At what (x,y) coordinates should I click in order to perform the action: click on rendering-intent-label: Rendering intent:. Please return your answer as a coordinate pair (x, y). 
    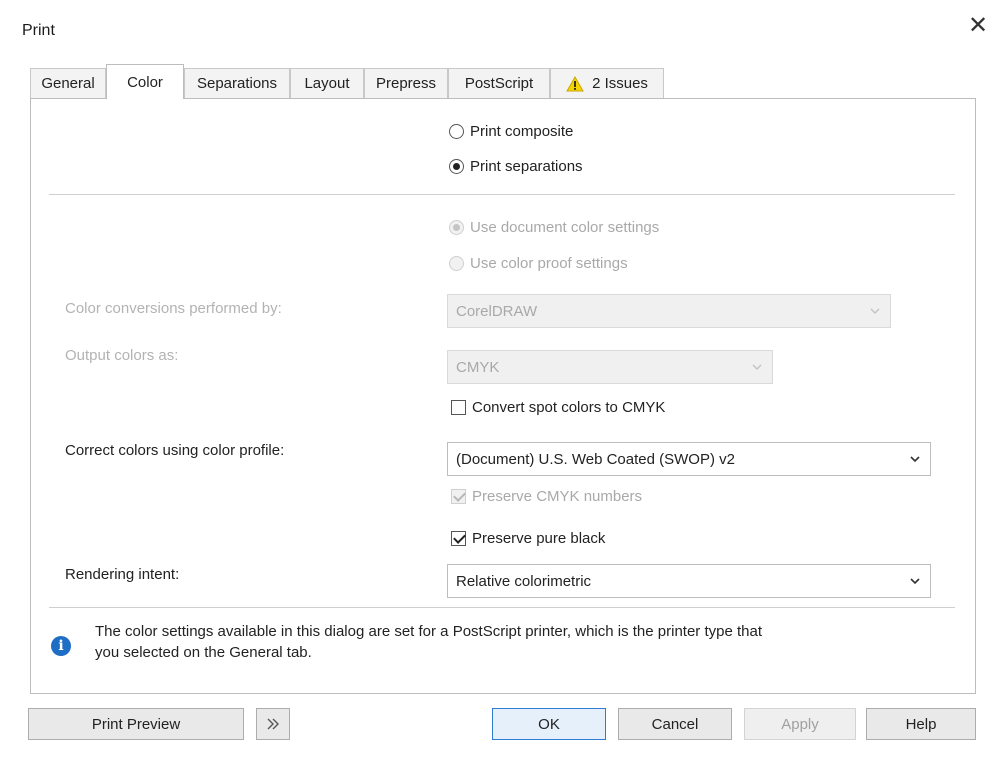
    Looking at the image, I should click on (122, 574).